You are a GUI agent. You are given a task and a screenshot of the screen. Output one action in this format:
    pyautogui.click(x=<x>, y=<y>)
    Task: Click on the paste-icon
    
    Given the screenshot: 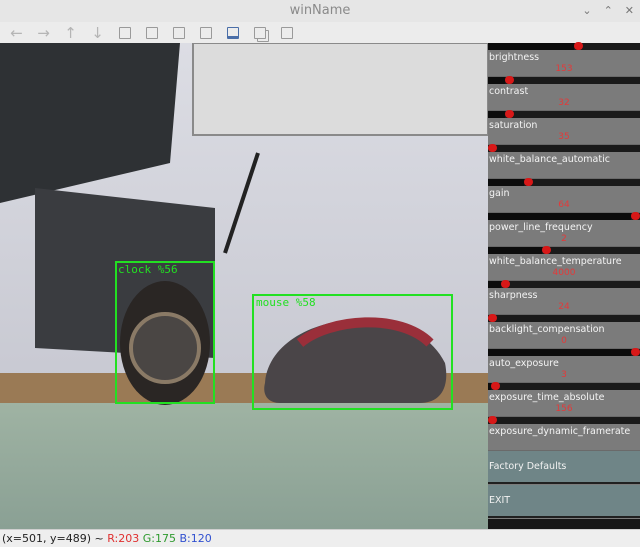 What is the action you would take?
    pyautogui.click(x=286, y=32)
    